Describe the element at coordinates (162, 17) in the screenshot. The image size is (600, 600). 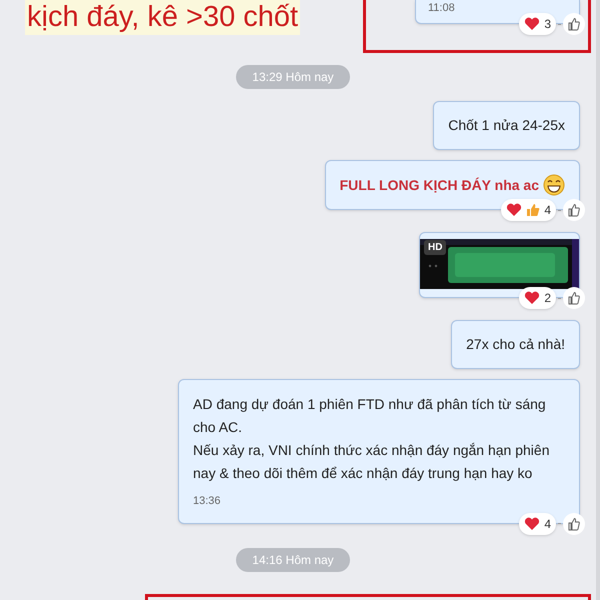
I see `highlighted-note: kịch đáy, kê >30 chốt` at that location.